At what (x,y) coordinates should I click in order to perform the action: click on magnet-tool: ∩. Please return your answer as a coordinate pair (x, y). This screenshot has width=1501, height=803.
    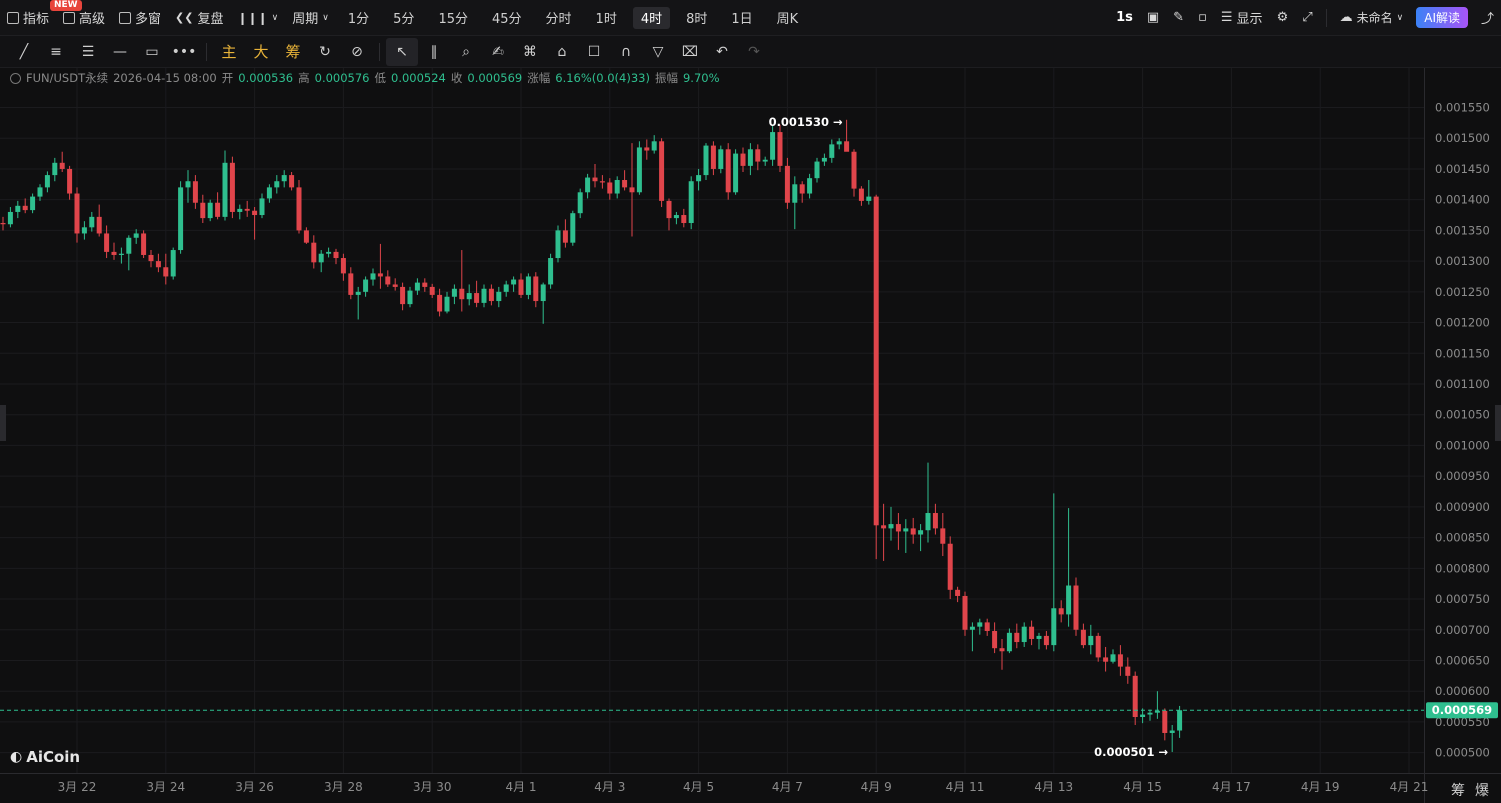
    Looking at the image, I should click on (626, 52).